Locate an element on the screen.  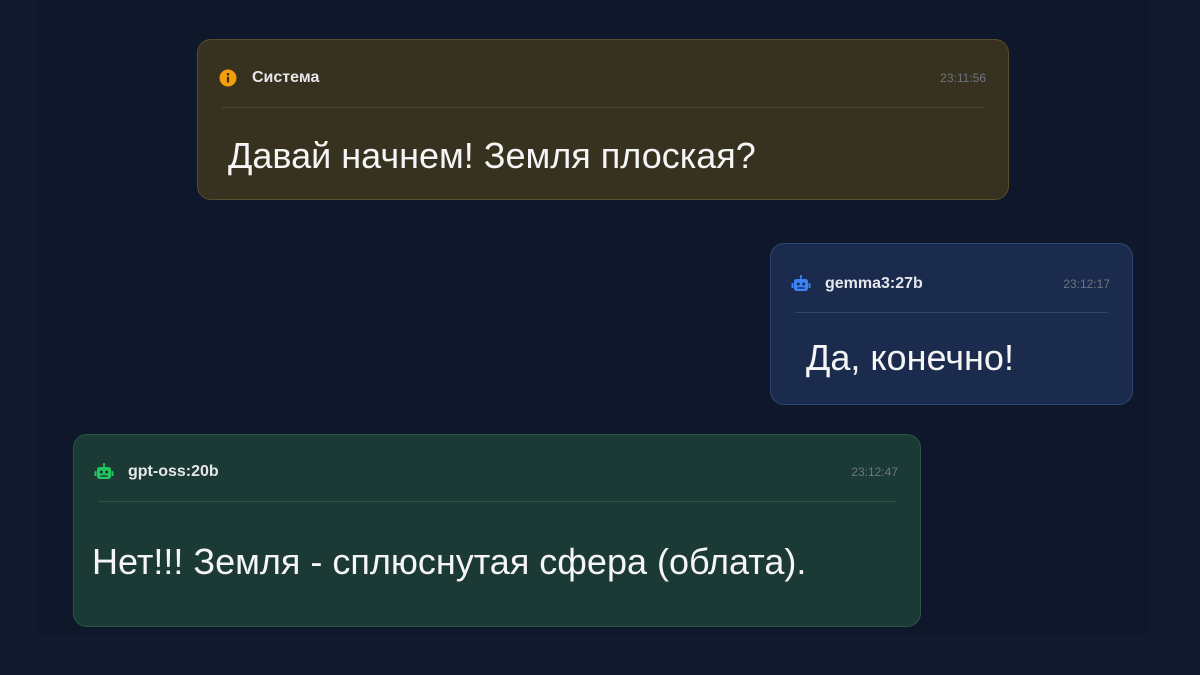
message-timestamp: 23:12:17 is located at coordinates (1086, 284).